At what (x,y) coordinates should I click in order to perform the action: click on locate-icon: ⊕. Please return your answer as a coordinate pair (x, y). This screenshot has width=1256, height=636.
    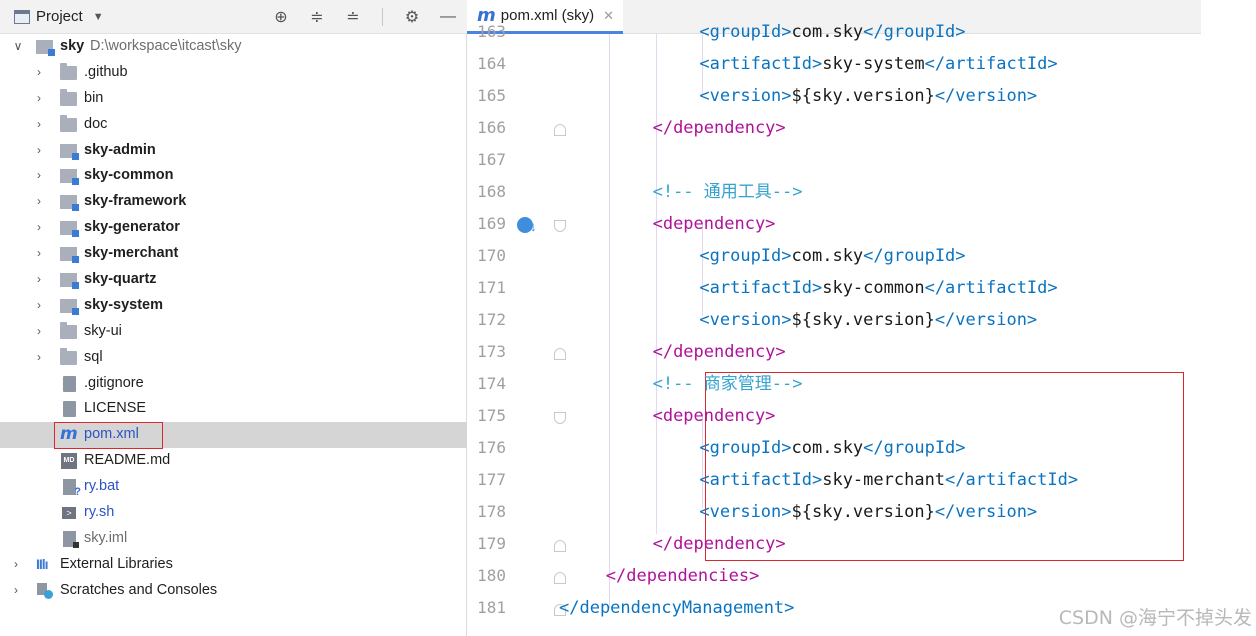
    Looking at the image, I should click on (281, 17).